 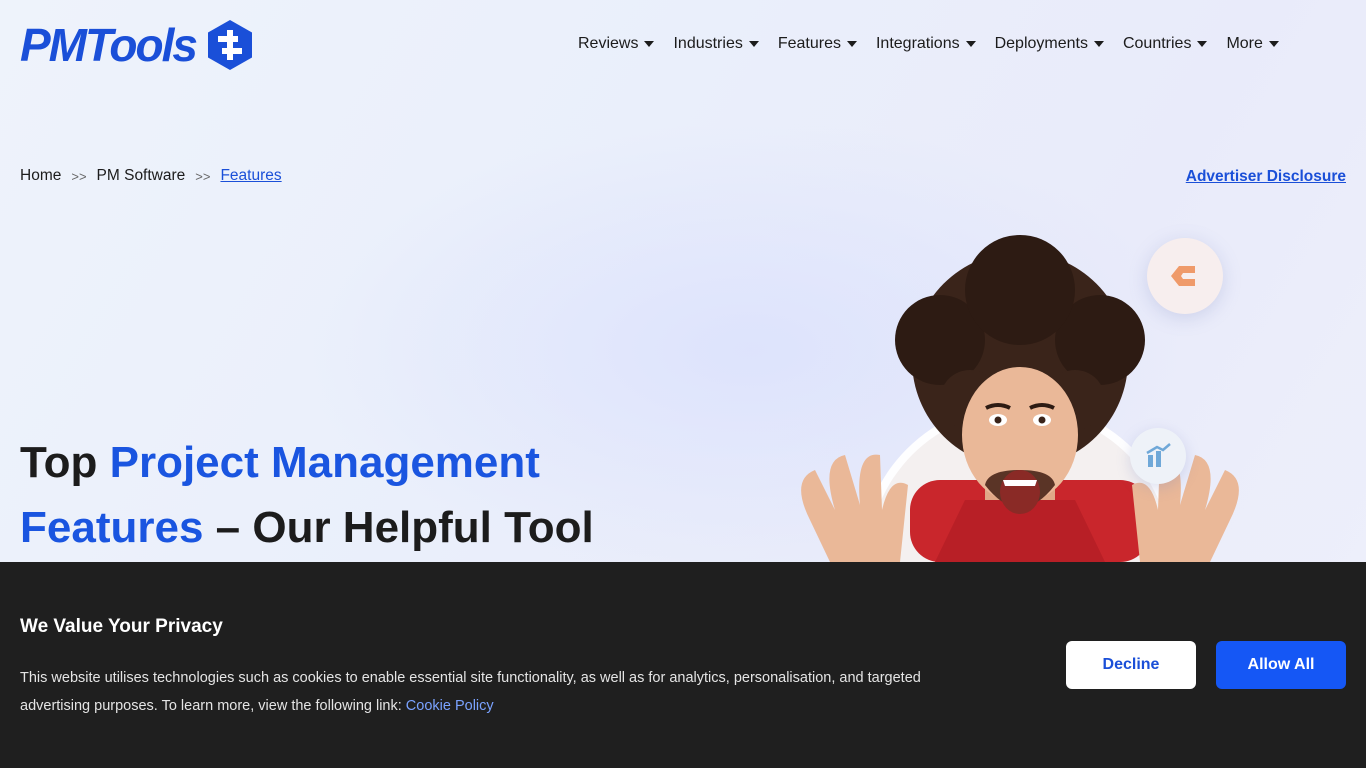 What do you see at coordinates (1158, 456) in the screenshot?
I see `bar-chart-icon` at bounding box center [1158, 456].